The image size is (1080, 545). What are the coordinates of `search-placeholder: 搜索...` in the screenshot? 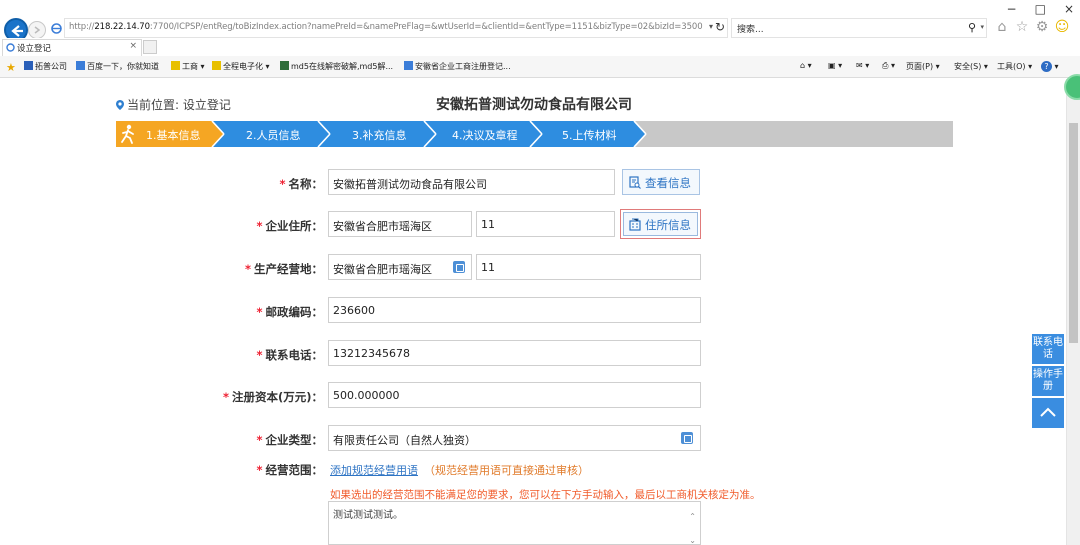 It's located at (750, 30).